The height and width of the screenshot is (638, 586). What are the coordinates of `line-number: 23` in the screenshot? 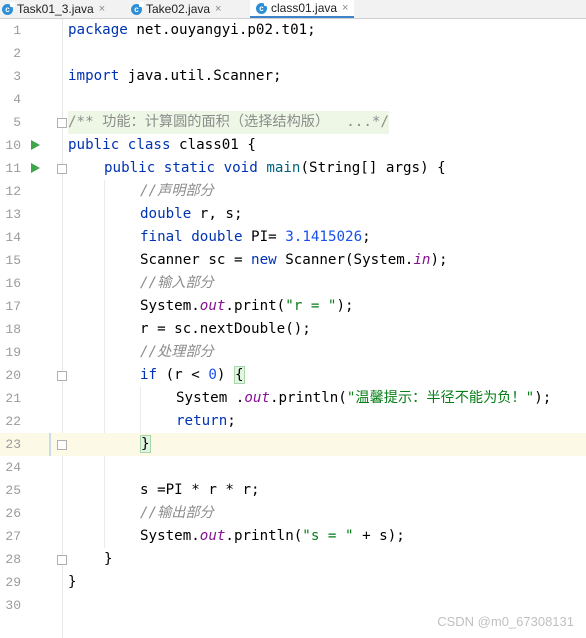 It's located at (13, 444).